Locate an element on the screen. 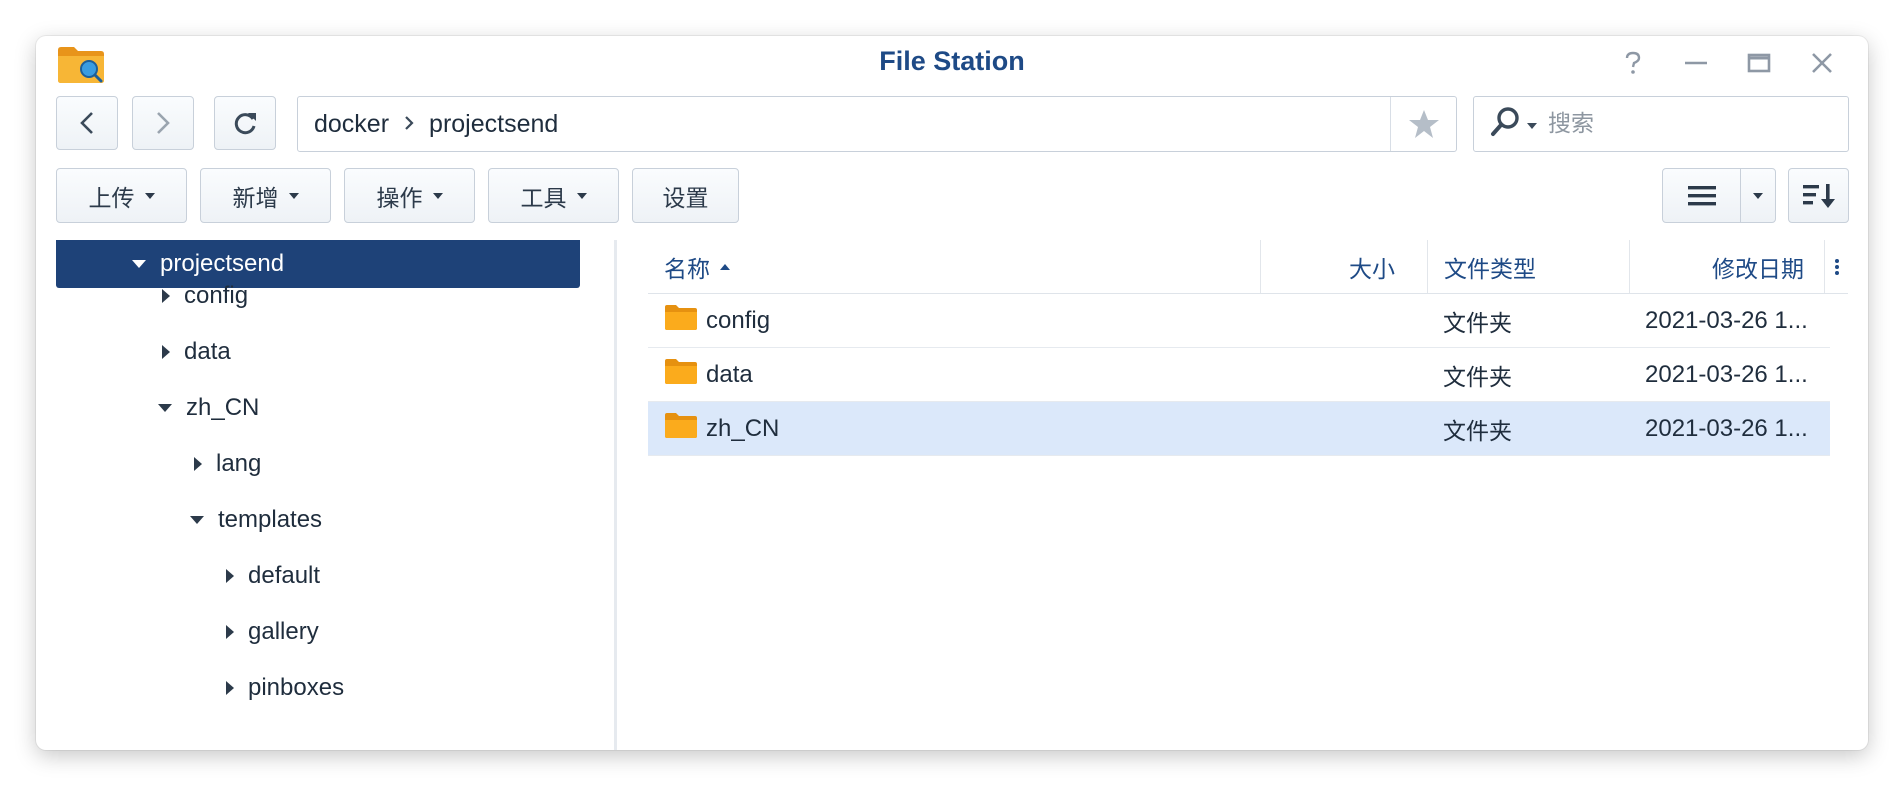  create-button: 新增 is located at coordinates (265, 195).